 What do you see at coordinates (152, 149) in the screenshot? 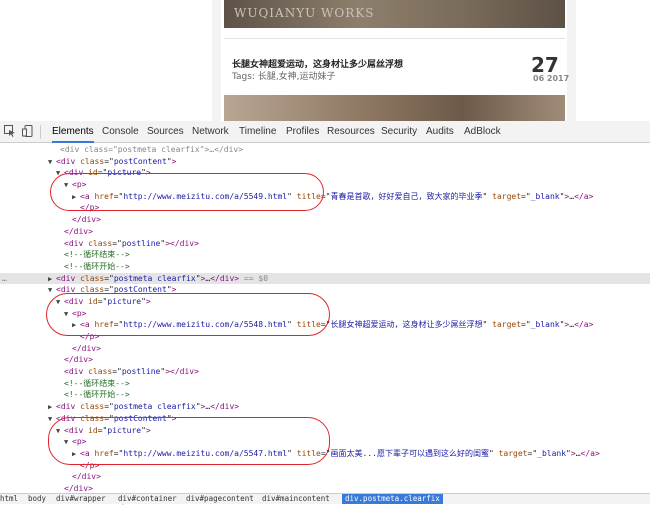
I see `tree-line-partial: <div class="postmeta clearfix">…</div>` at bounding box center [152, 149].